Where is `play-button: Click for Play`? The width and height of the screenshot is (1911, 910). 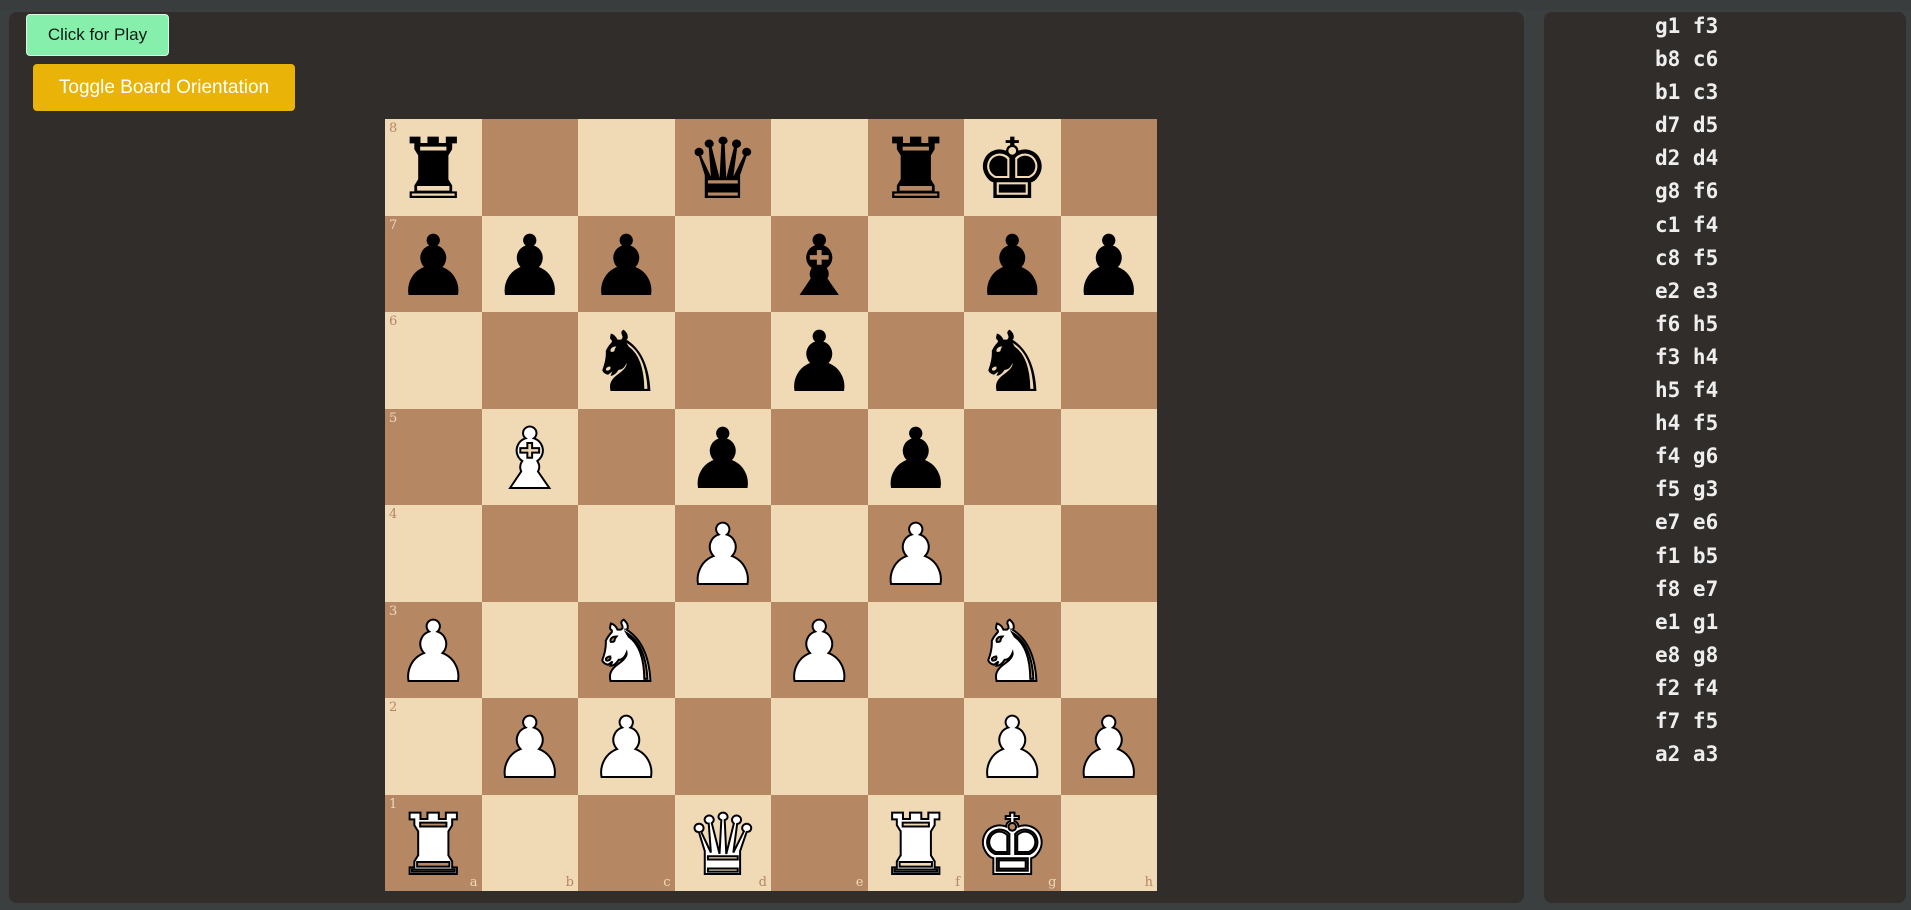
play-button: Click for Play is located at coordinates (97, 35).